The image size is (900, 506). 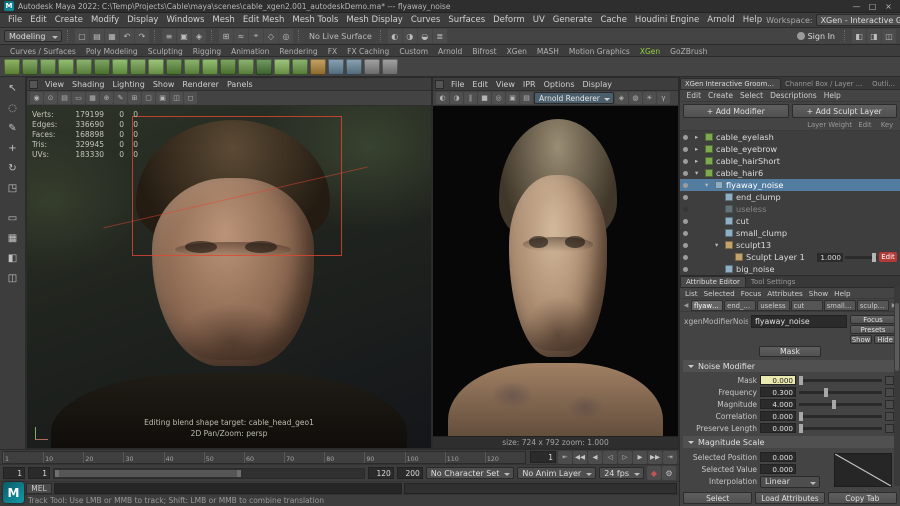 I want to click on tab: MASH, so click(x=548, y=51).